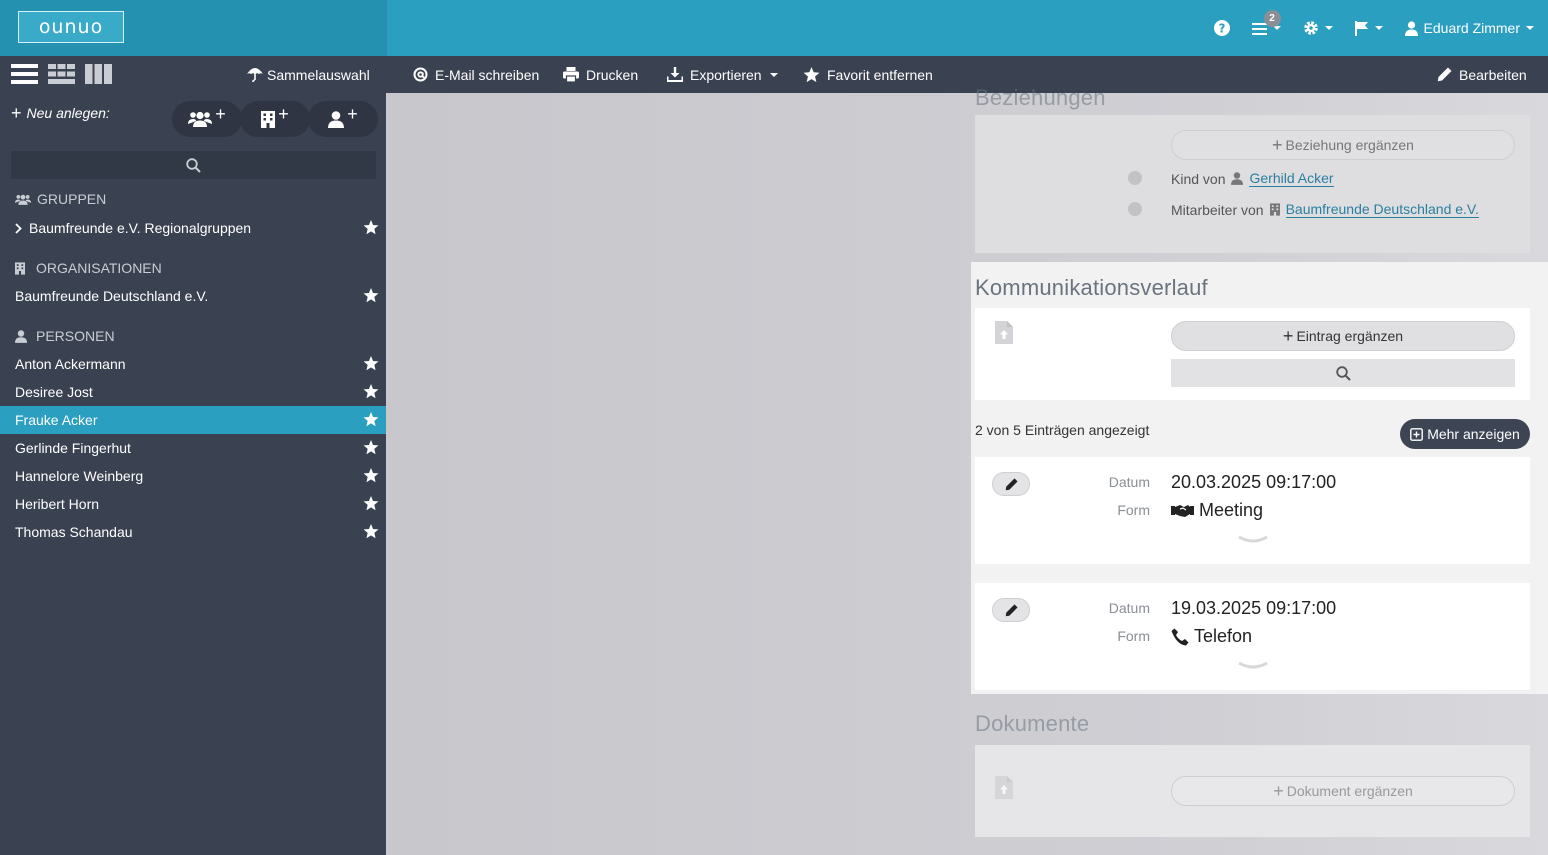 The image size is (1548, 855). I want to click on gear-icon, so click(1311, 28).